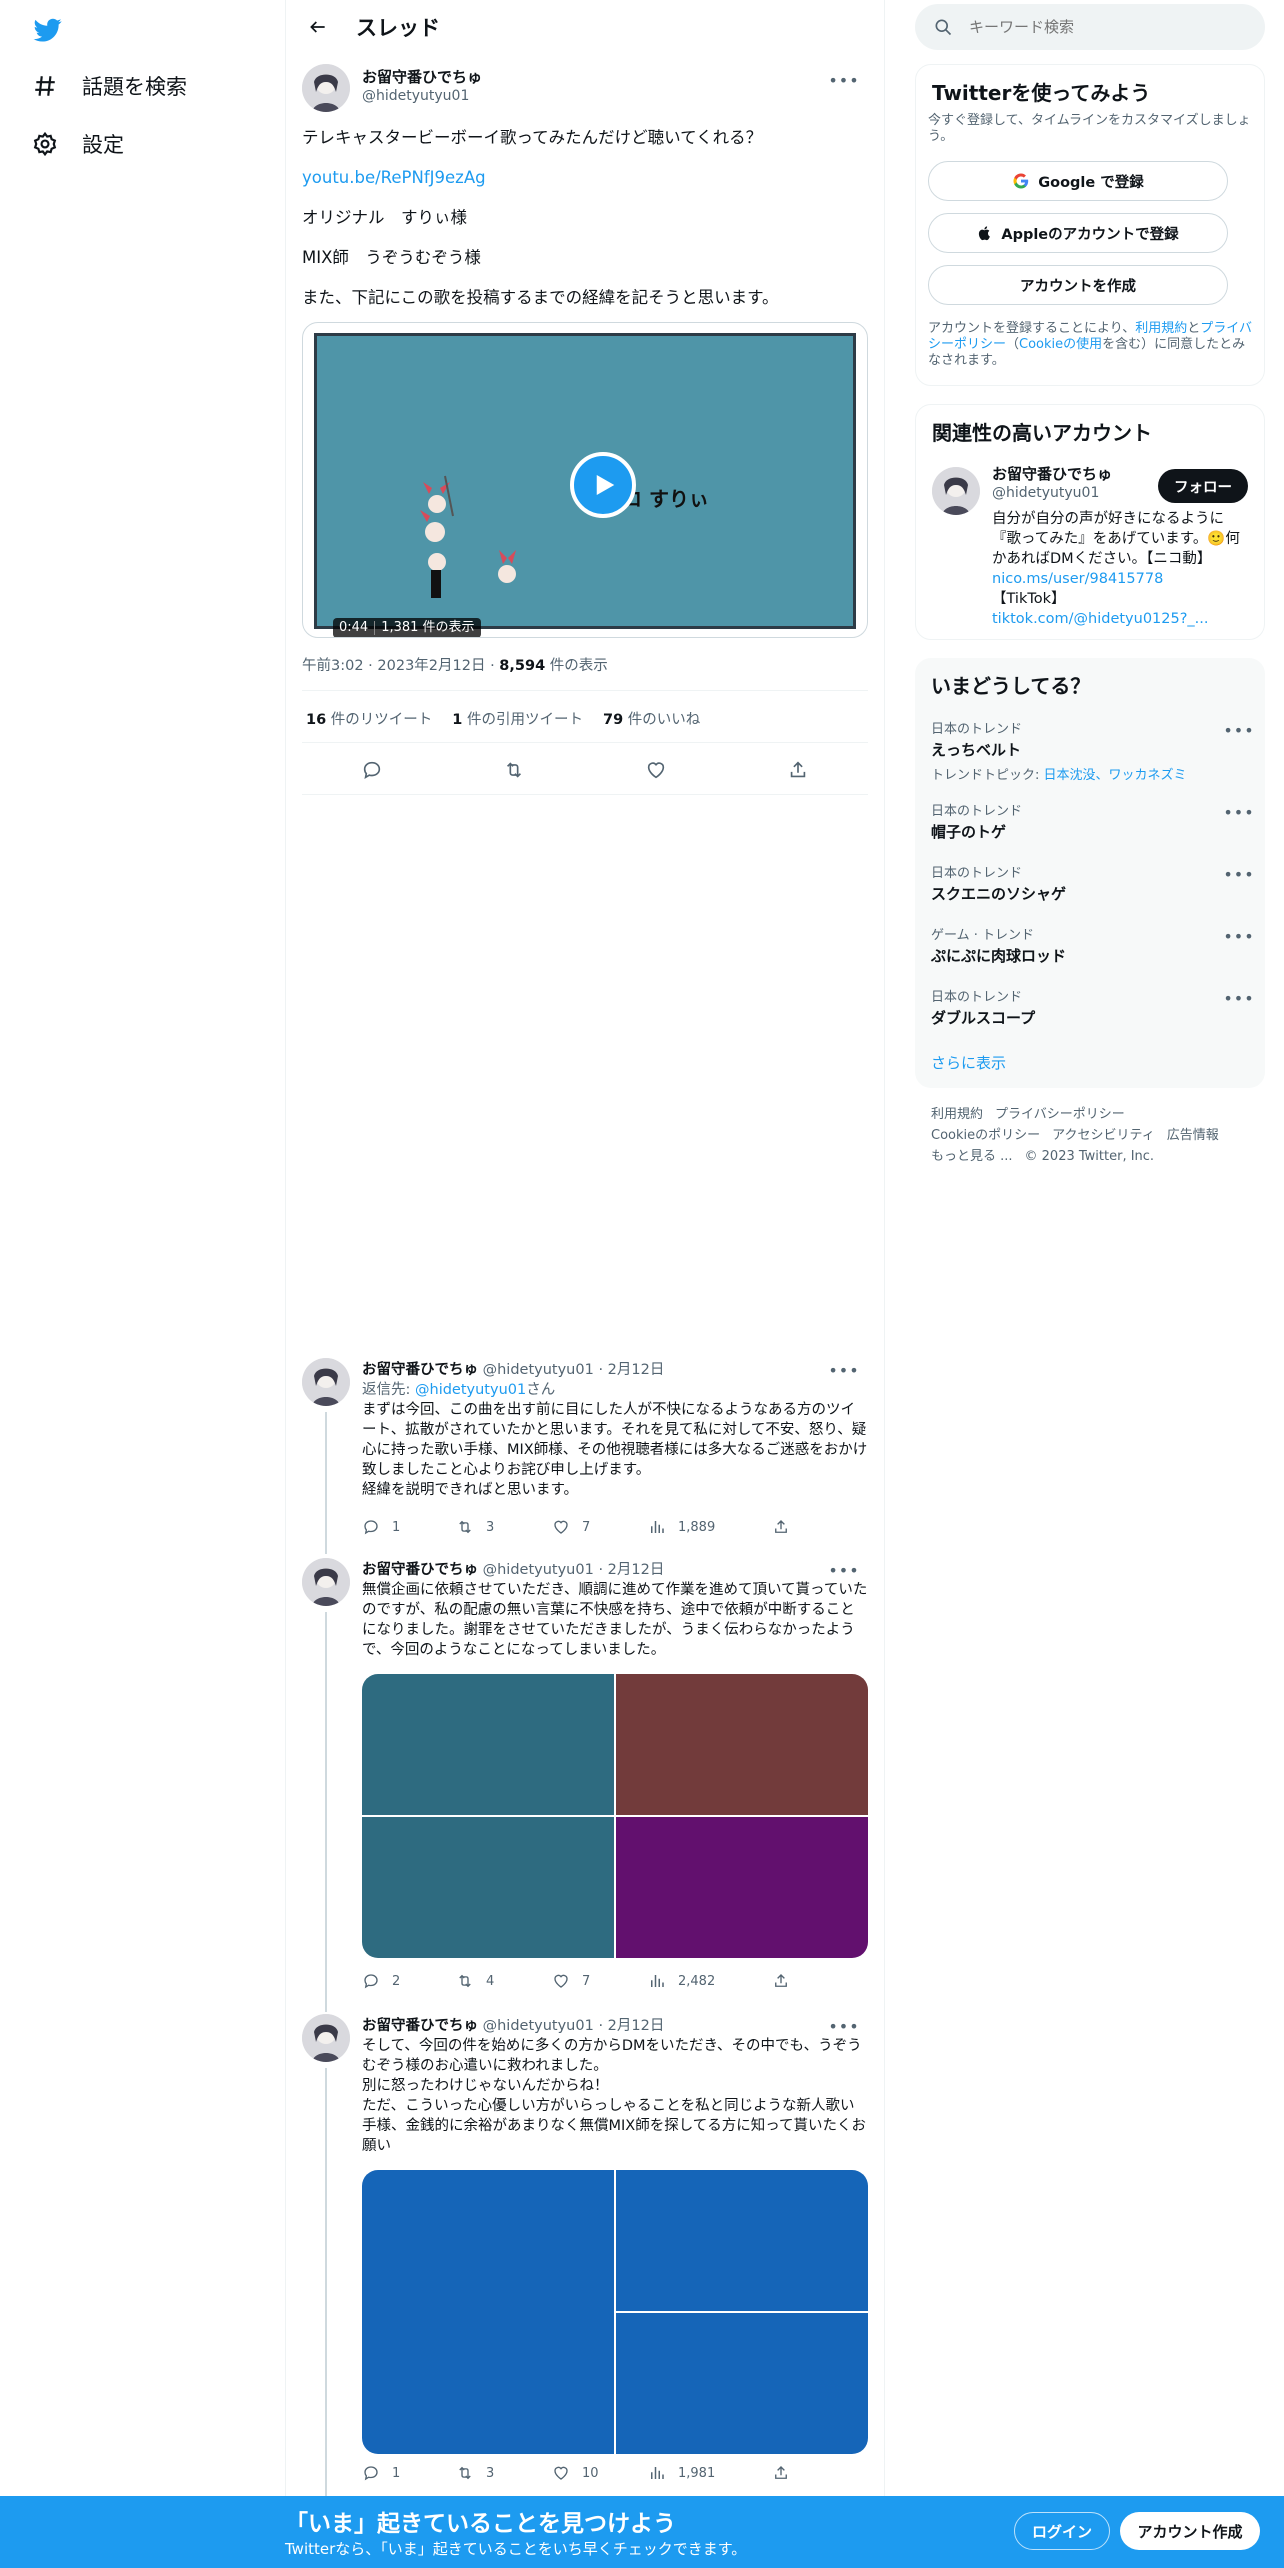 This screenshot has width=1284, height=2568. I want to click on retweet-stat: 16 件のリツイート, so click(369, 718).